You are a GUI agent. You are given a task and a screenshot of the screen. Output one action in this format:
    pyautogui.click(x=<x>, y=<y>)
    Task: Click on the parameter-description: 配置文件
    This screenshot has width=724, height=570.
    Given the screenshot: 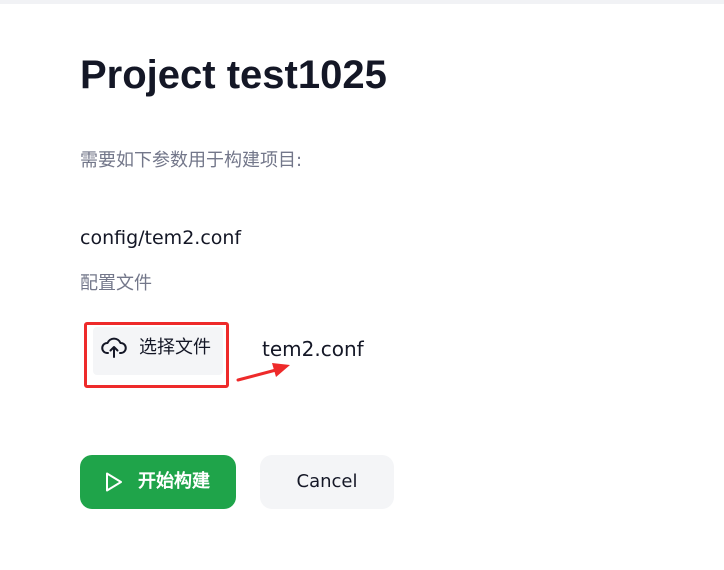 What is the action you would take?
    pyautogui.click(x=116, y=283)
    